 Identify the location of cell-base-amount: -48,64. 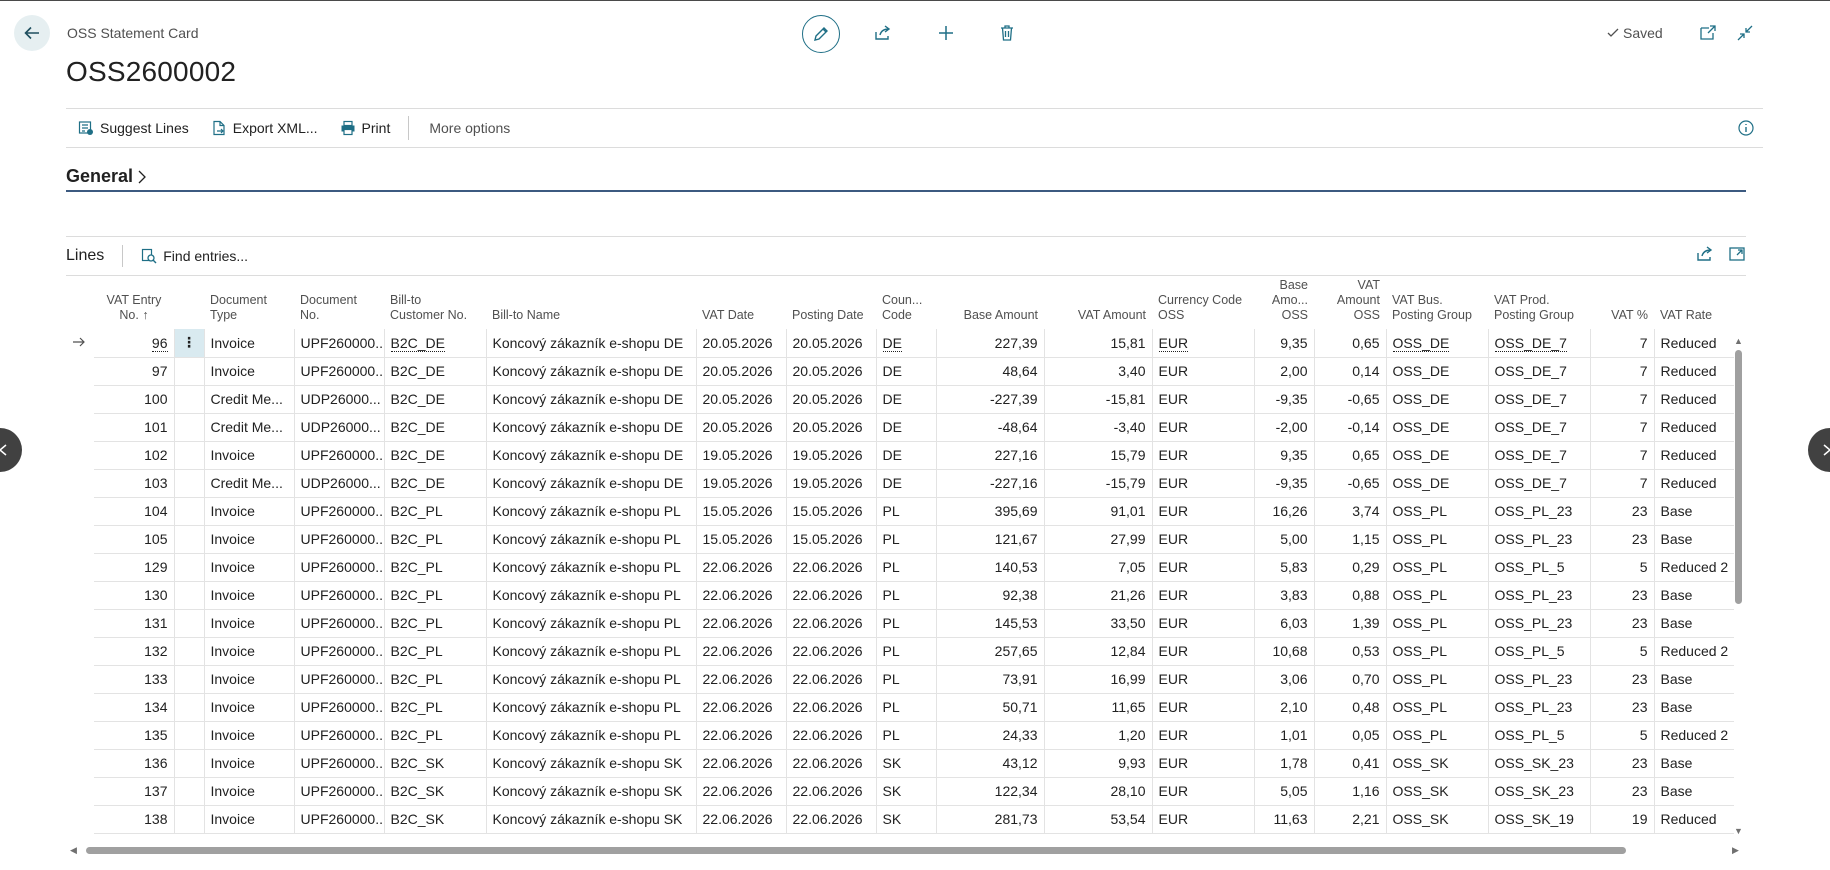
(990, 427).